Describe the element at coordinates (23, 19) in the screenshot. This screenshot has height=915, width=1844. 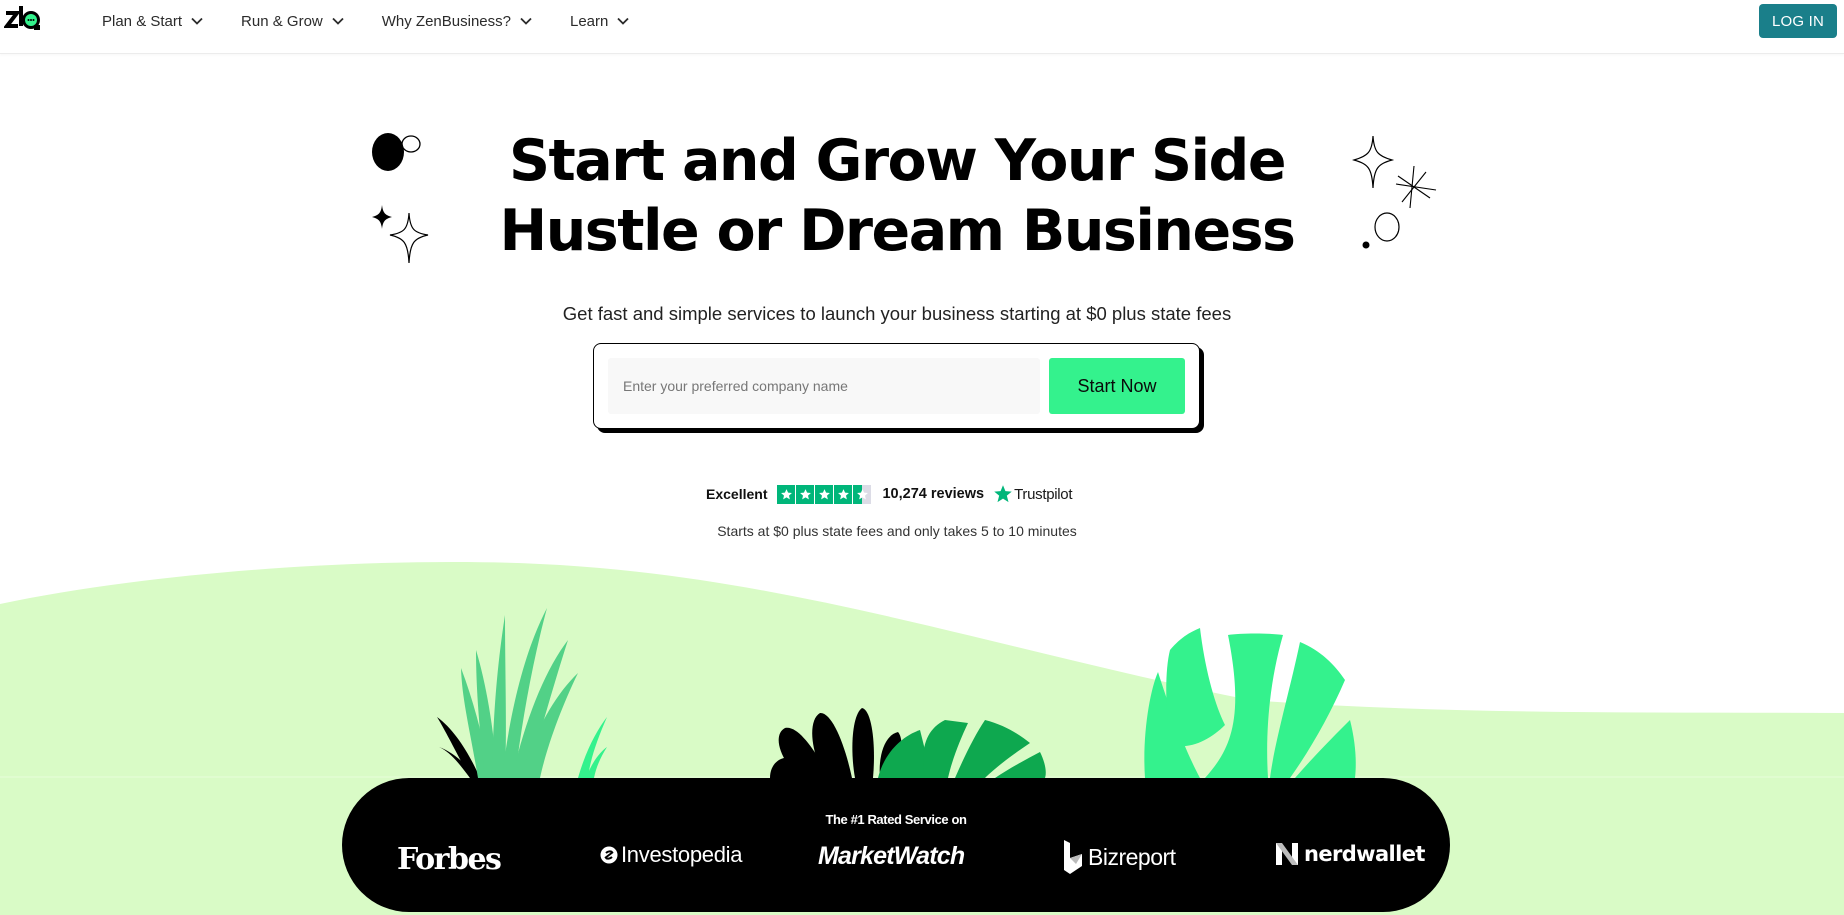
I see `zenbusiness-logo` at that location.